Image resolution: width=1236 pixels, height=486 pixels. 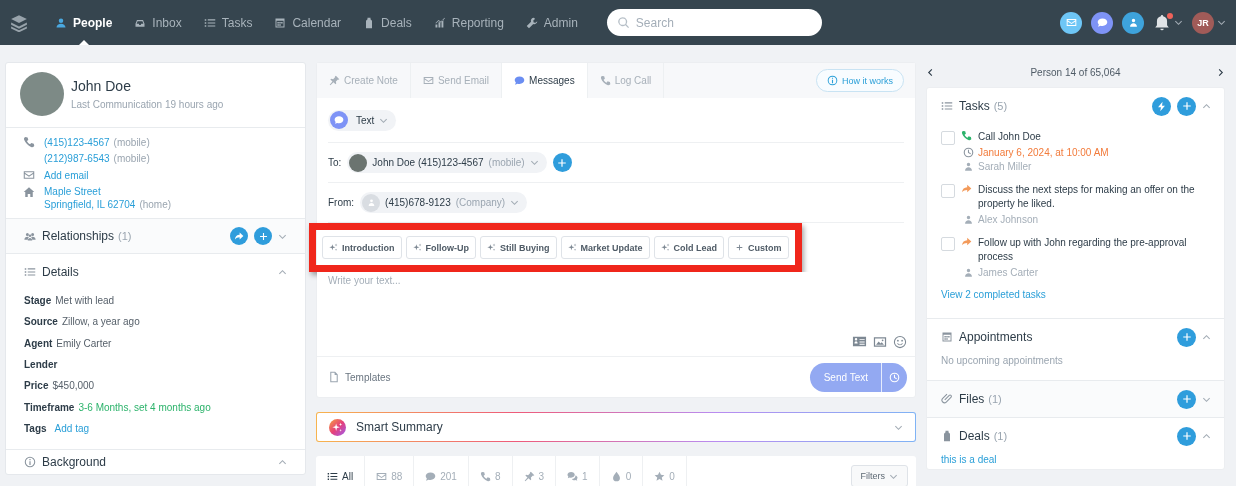 What do you see at coordinates (879, 475) in the screenshot?
I see `filters-dropdown: Filters` at bounding box center [879, 475].